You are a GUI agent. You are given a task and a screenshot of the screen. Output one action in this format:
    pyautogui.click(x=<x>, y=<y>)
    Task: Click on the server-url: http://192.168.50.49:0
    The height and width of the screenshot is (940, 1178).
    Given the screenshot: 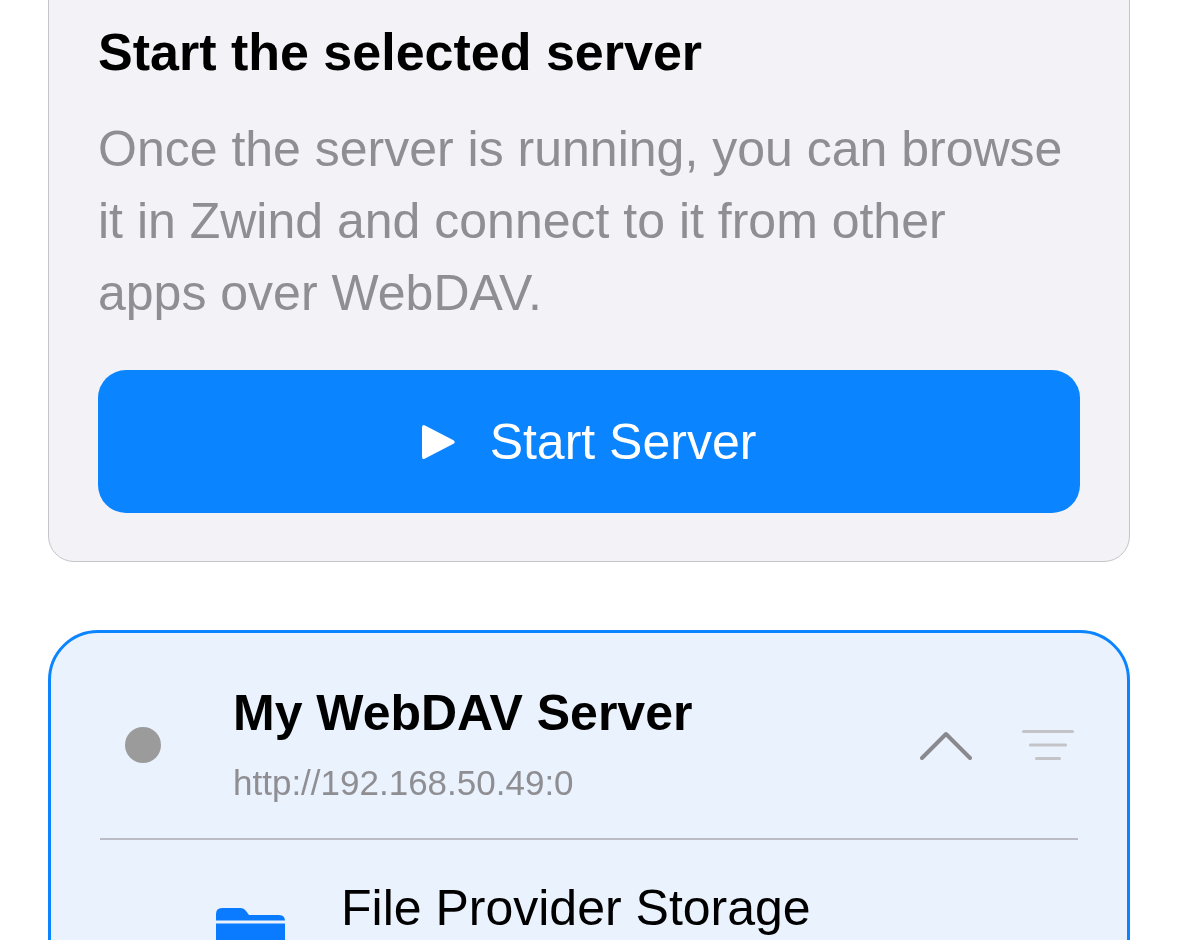 What is the action you would take?
    pyautogui.click(x=404, y=783)
    